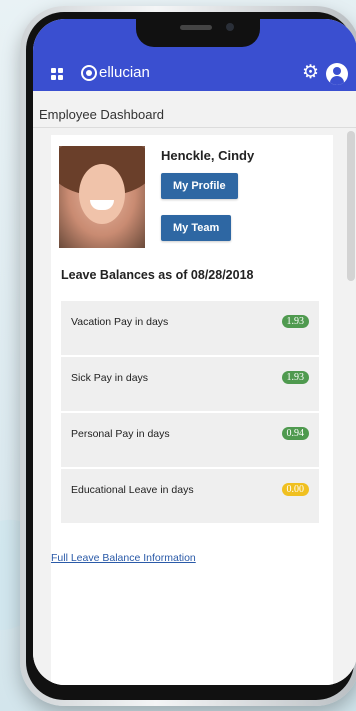 This screenshot has height=711, width=356. I want to click on scrollbar, so click(351, 206).